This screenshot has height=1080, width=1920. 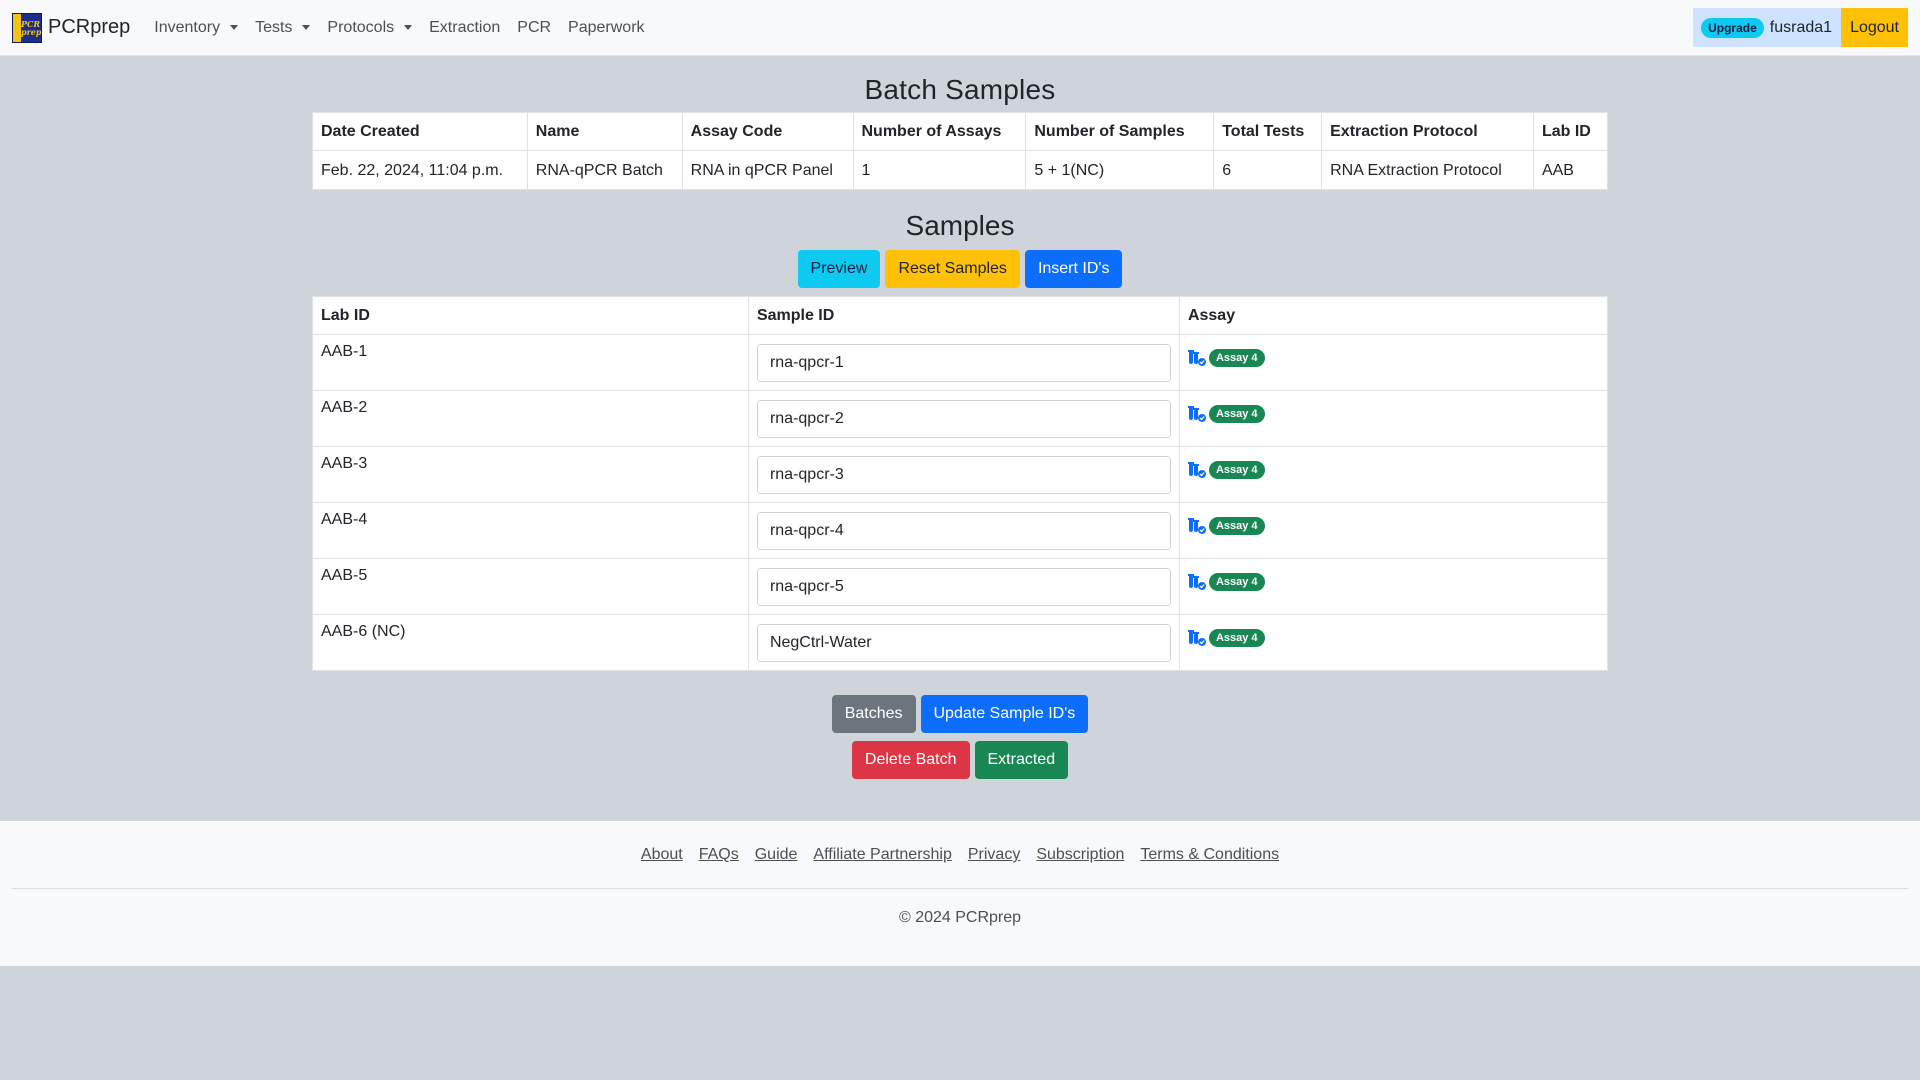 I want to click on actions-row-2: Delete Batch Extracted, so click(x=960, y=760).